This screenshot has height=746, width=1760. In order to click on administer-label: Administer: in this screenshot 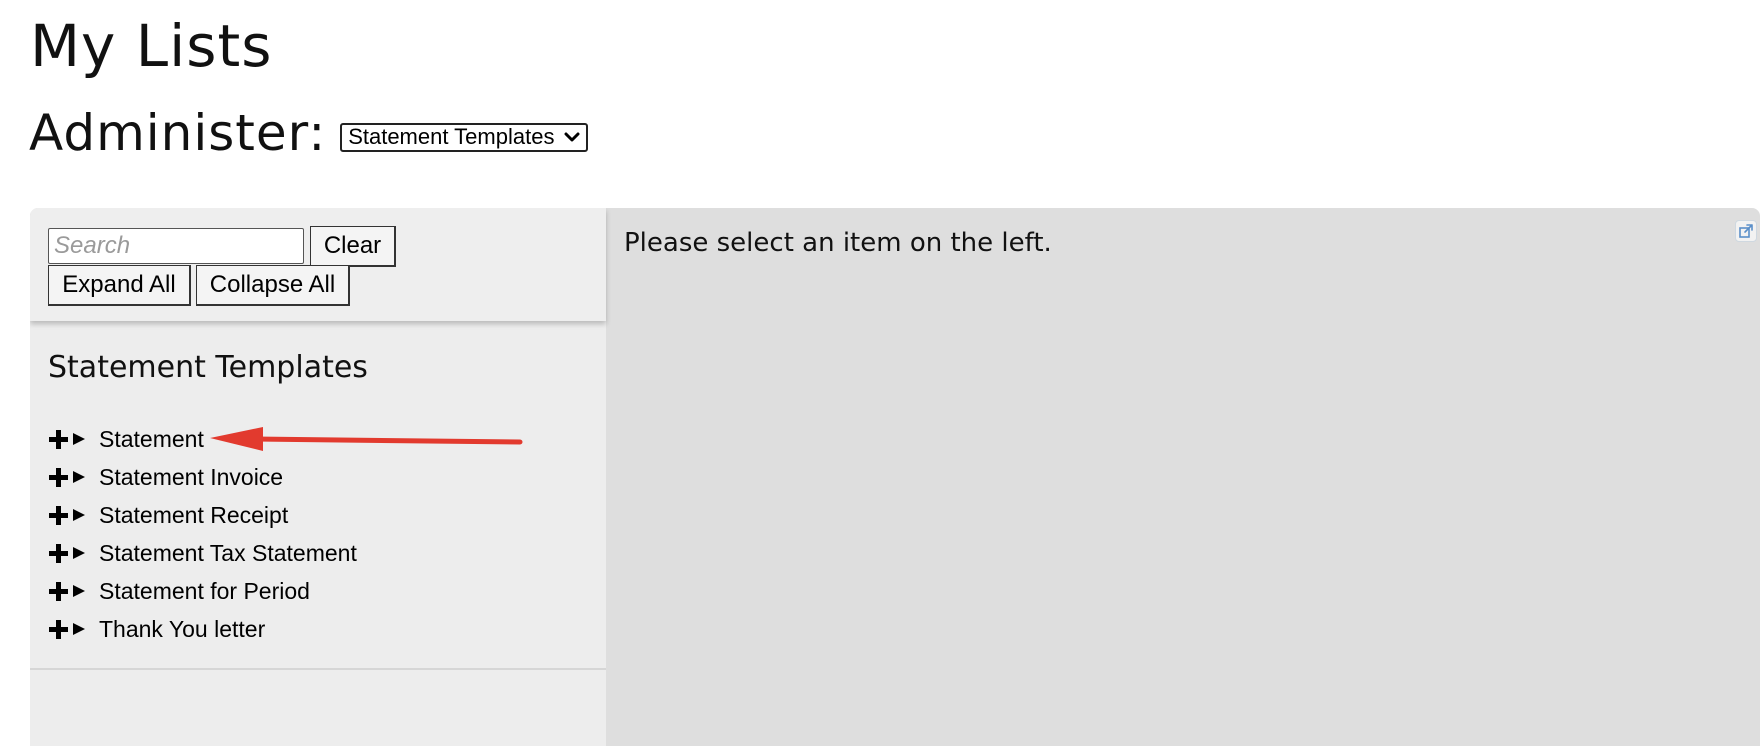, I will do `click(178, 133)`.